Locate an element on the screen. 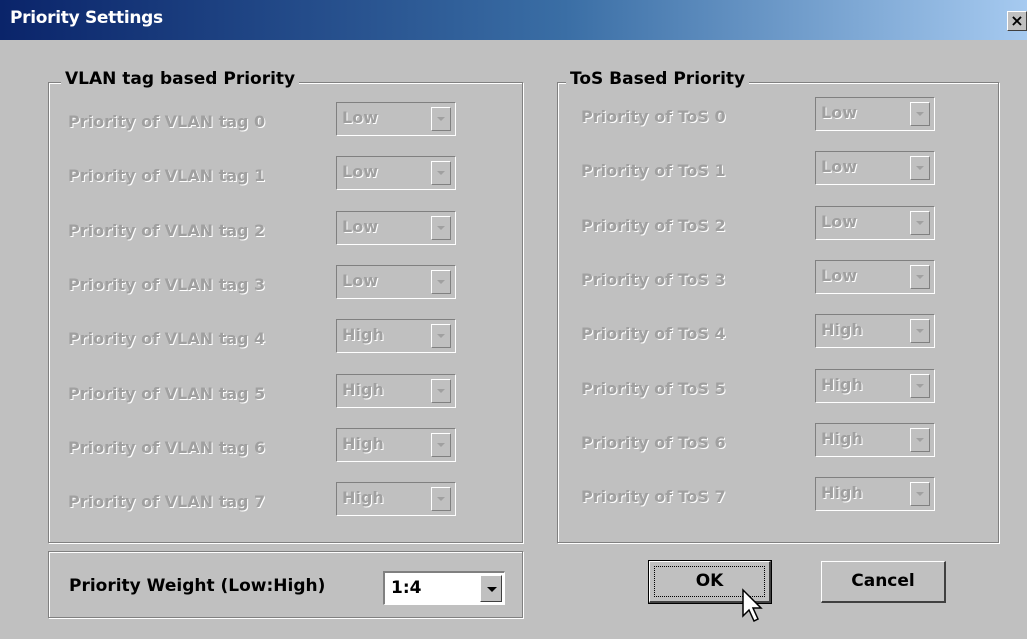 This screenshot has height=639, width=1027. tos-priority-value-5: High is located at coordinates (842, 384).